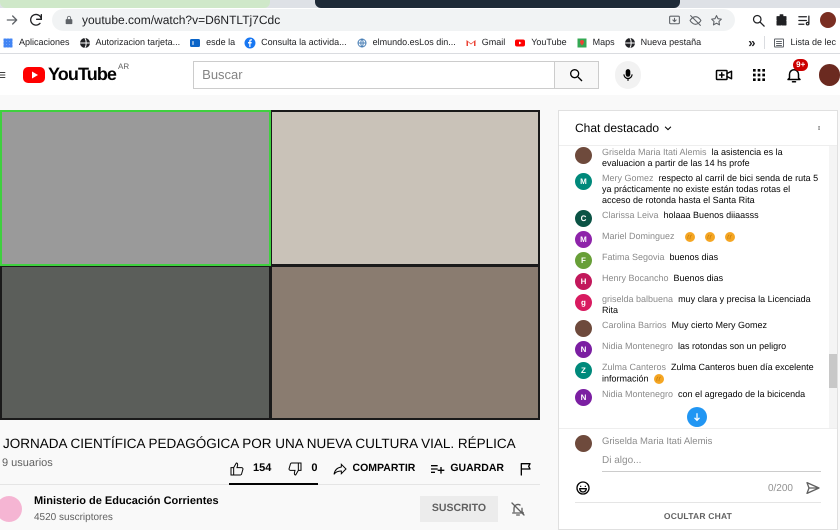 The height and width of the screenshot is (530, 840). I want to click on user-avatar: C, so click(583, 218).